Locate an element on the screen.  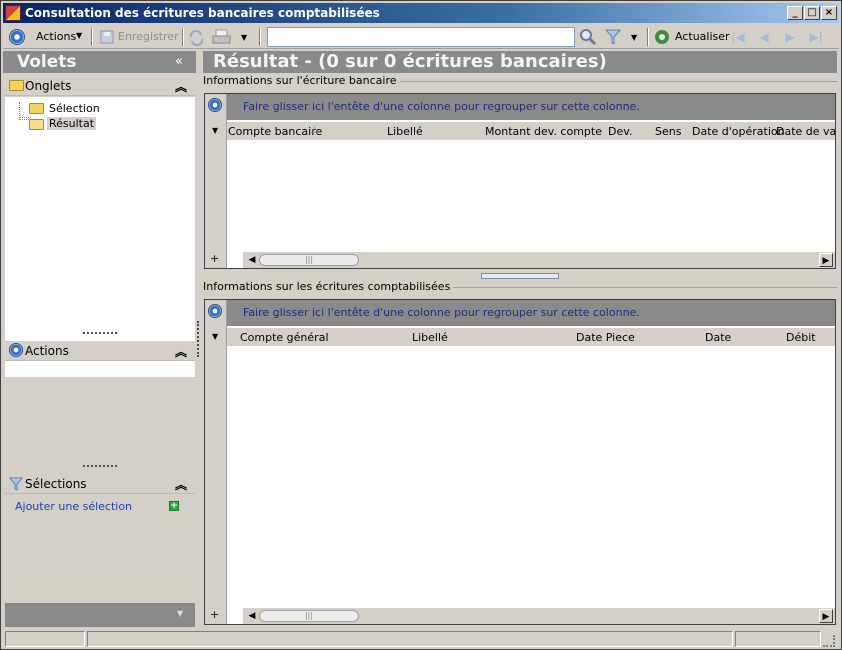
search-input is located at coordinates (421, 37).